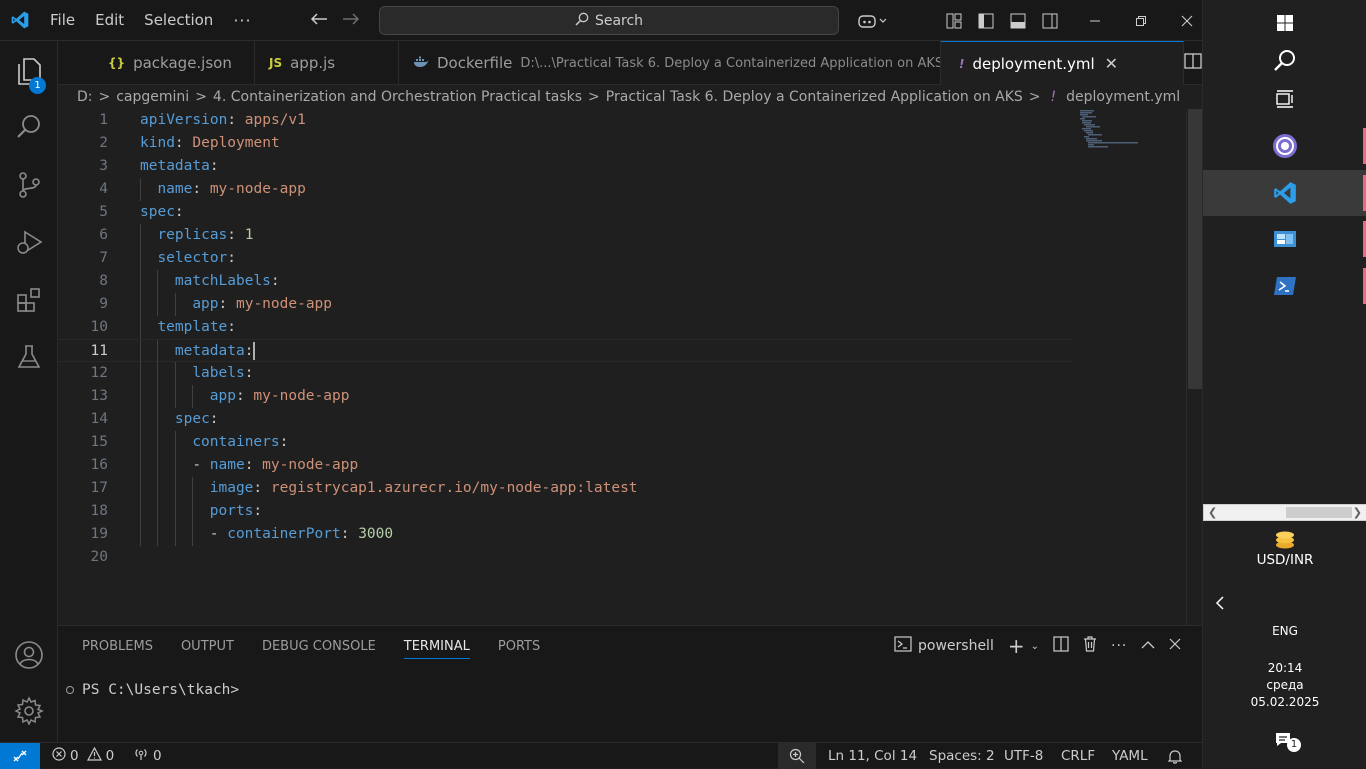 The height and width of the screenshot is (769, 1366). Describe the element at coordinates (1018, 20) in the screenshot. I see `toggle-panel-icon` at that location.